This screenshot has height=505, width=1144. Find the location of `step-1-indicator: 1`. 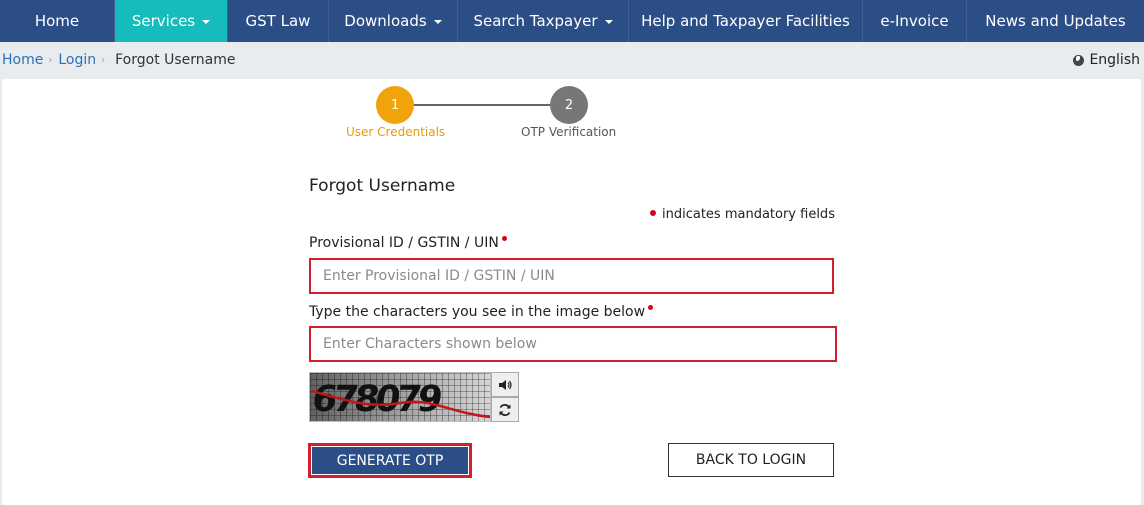

step-1-indicator: 1 is located at coordinates (395, 105).